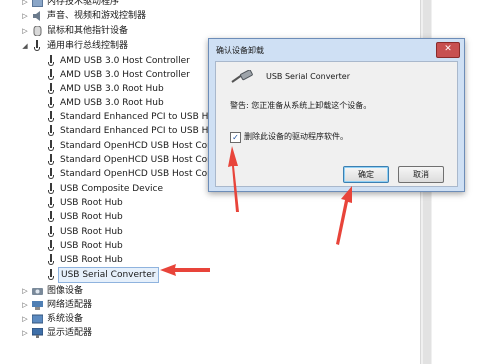  Describe the element at coordinates (256, 211) in the screenshot. I see `annotation-arrows` at that location.